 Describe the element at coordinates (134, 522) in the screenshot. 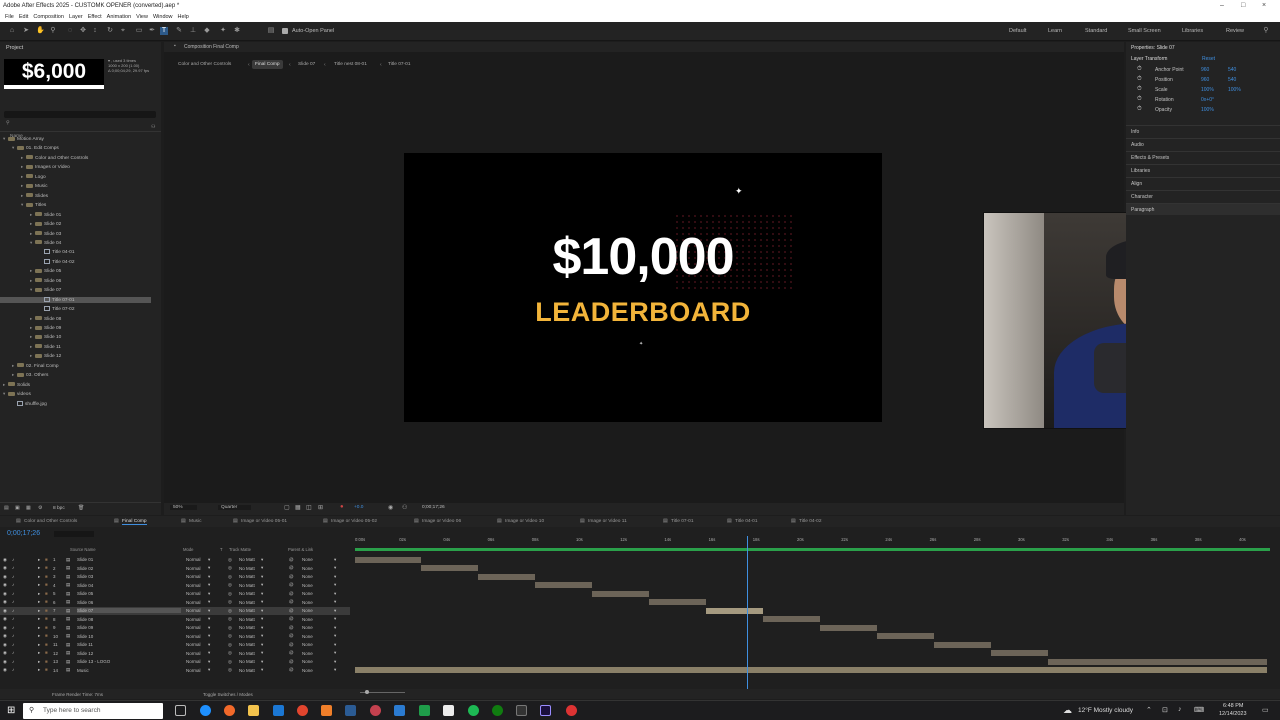

I see `timeline-tab: Final Comp` at that location.